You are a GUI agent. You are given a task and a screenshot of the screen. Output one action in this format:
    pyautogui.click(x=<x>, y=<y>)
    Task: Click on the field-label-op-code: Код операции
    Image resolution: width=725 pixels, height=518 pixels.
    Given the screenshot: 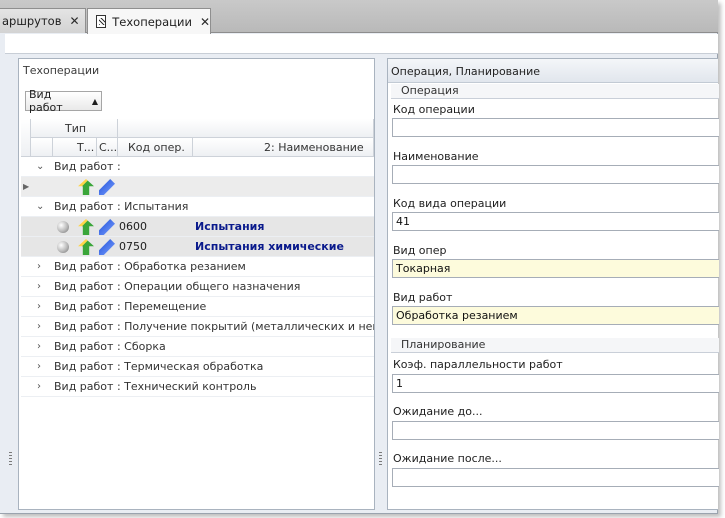 What is the action you would take?
    pyautogui.click(x=434, y=109)
    